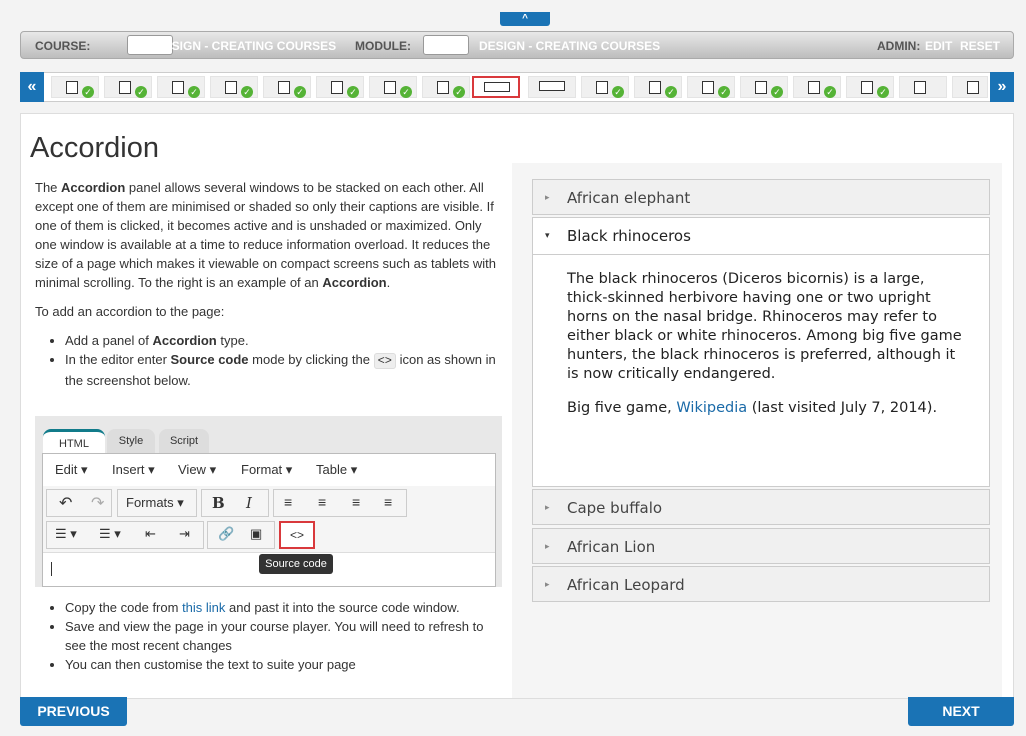  What do you see at coordinates (547, 235) in the screenshot?
I see `caret-down-icon: ▾` at bounding box center [547, 235].